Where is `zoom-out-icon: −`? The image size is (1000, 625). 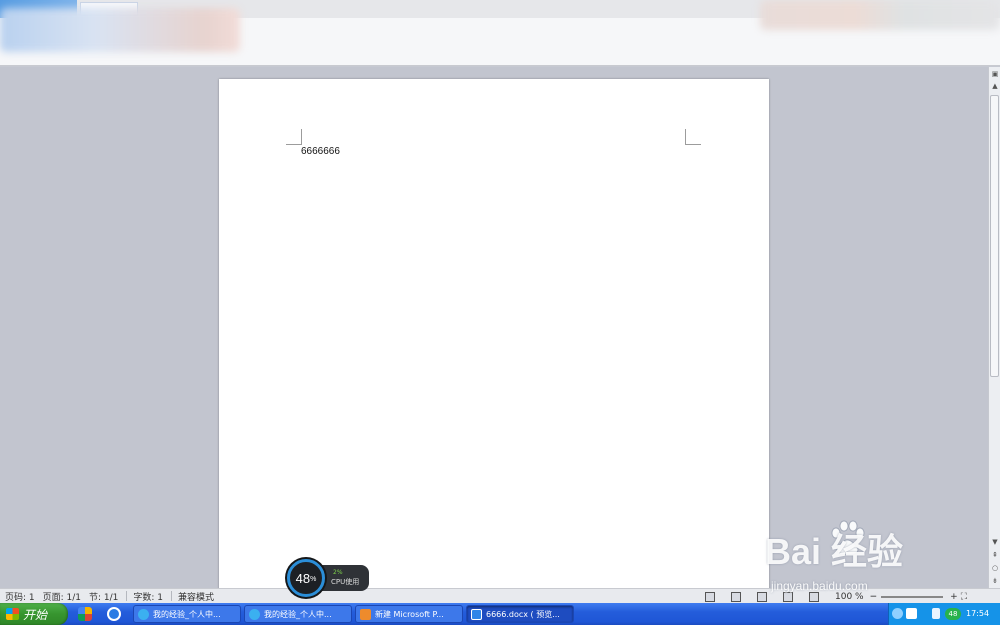
zoom-out-icon: − is located at coordinates (874, 597).